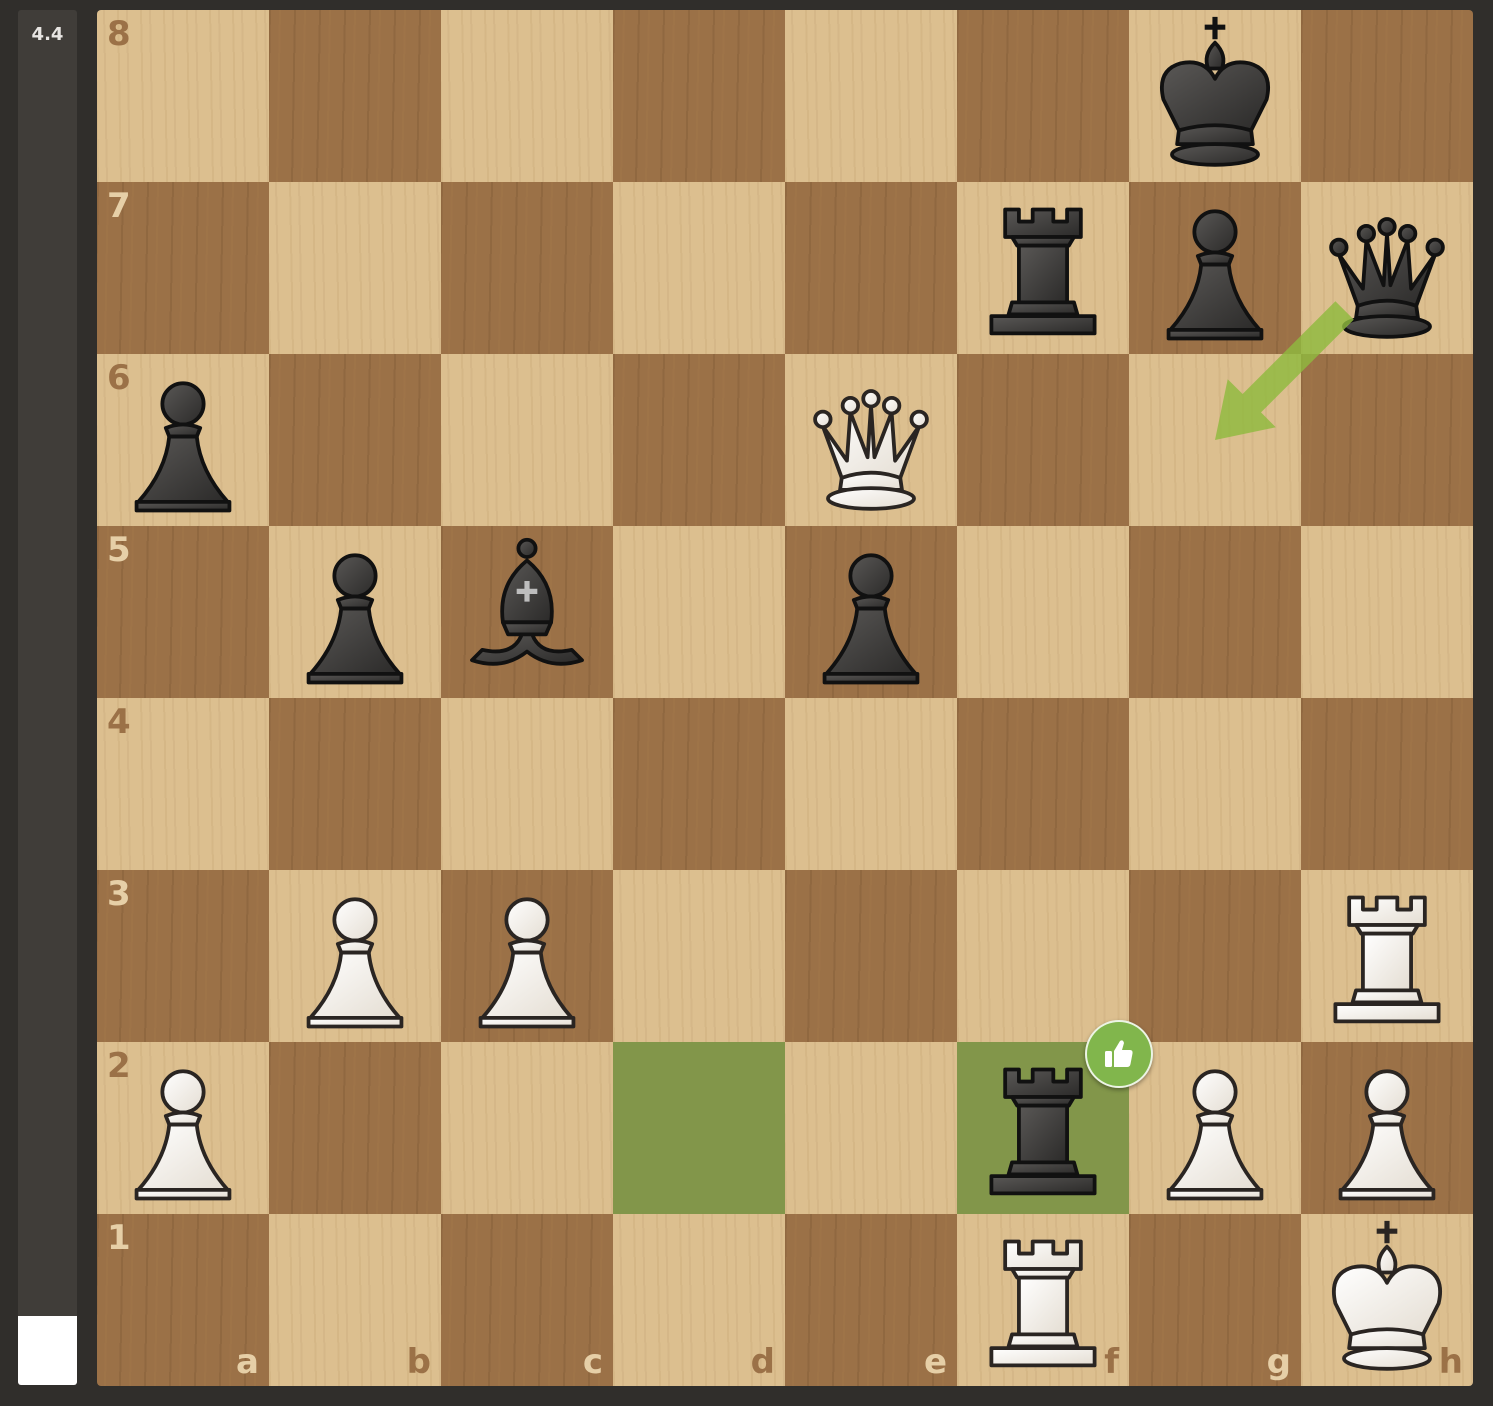  Describe the element at coordinates (527, 612) in the screenshot. I see `black-bishop-c5` at that location.